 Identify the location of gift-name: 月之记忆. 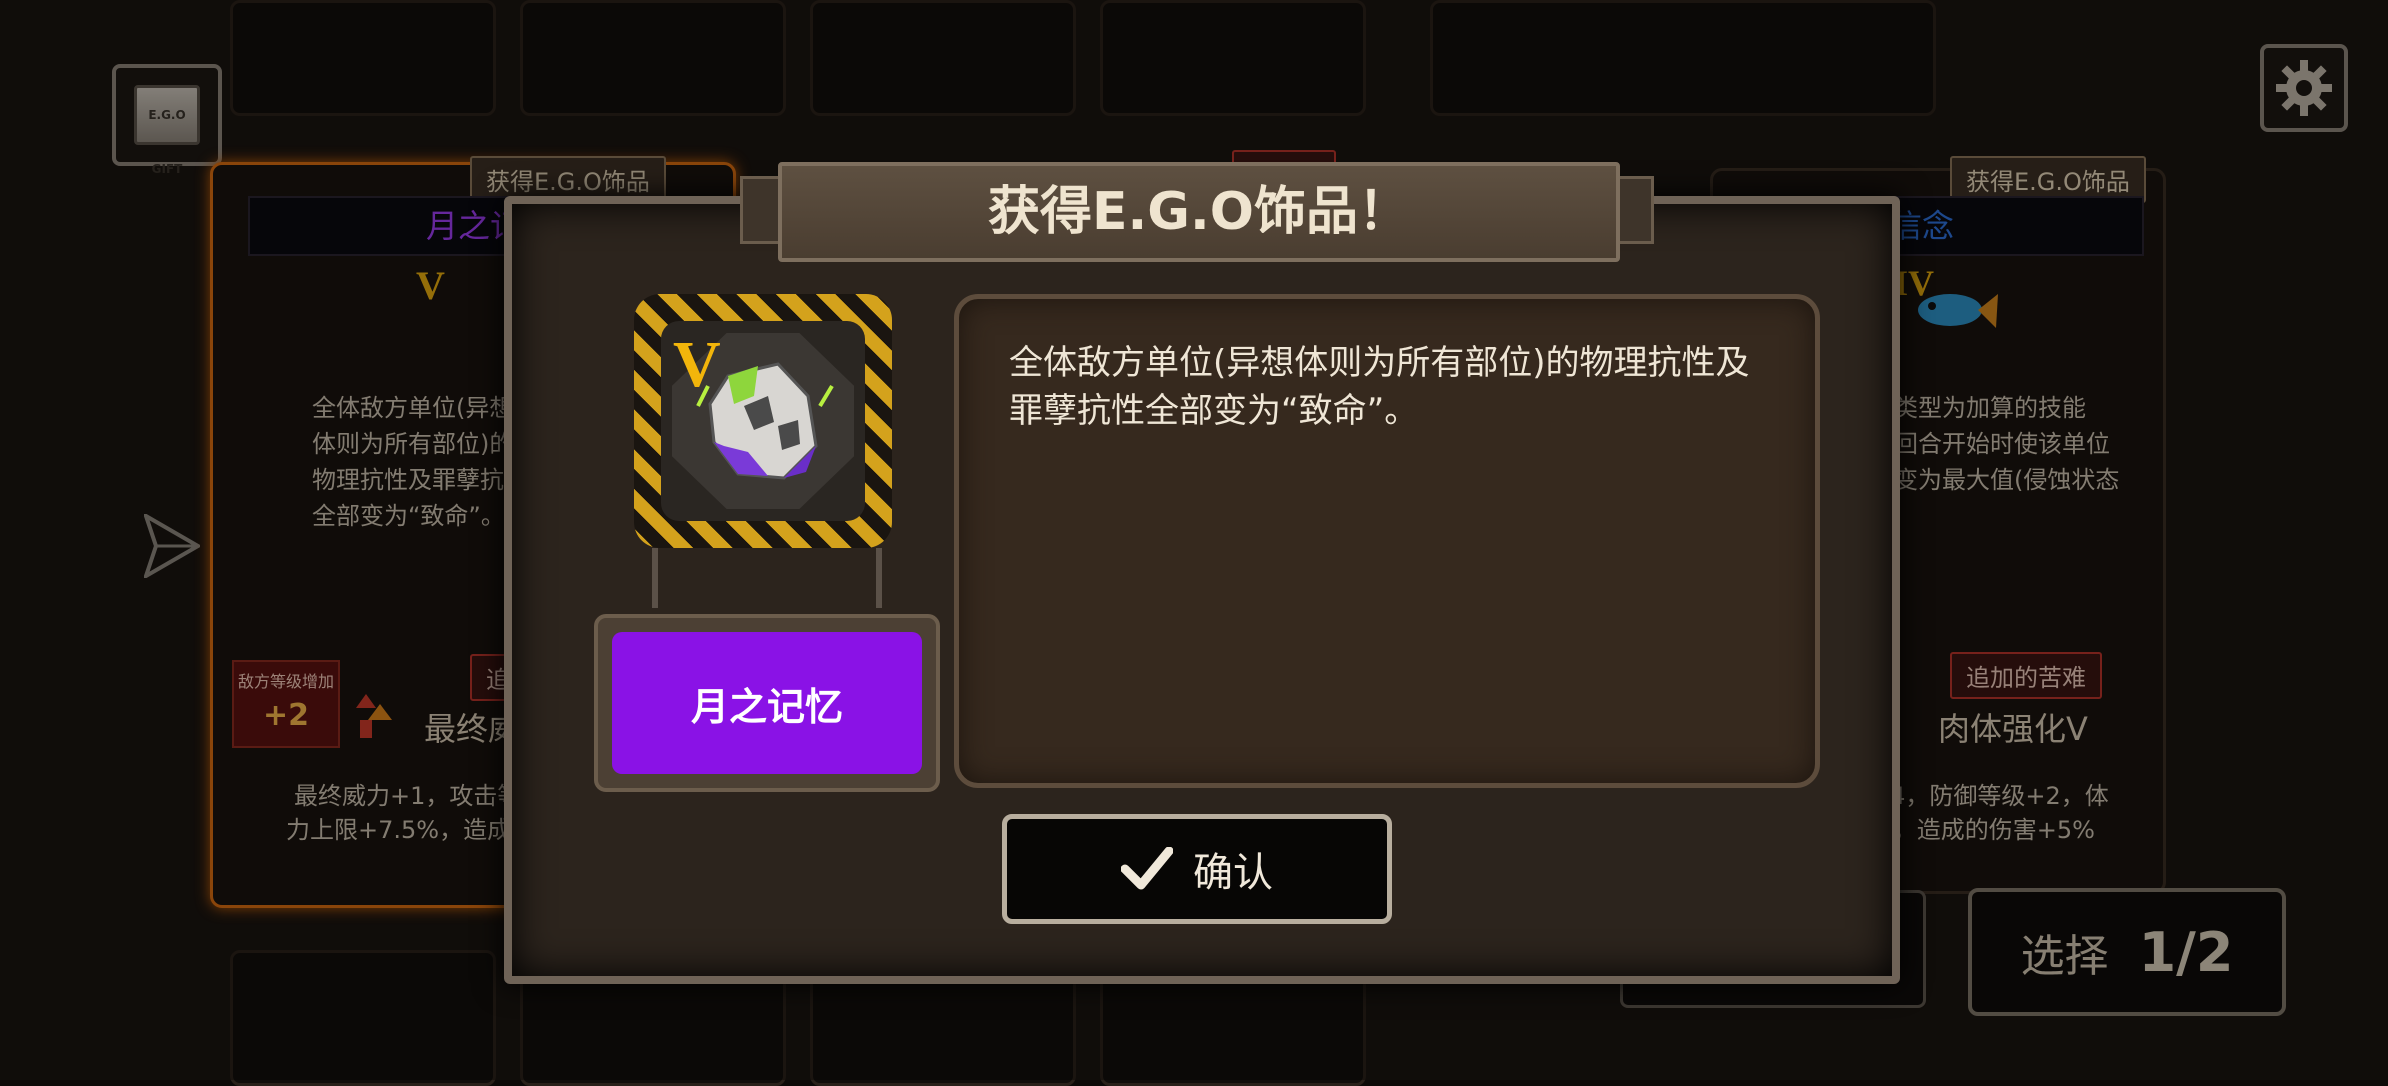
(767, 703).